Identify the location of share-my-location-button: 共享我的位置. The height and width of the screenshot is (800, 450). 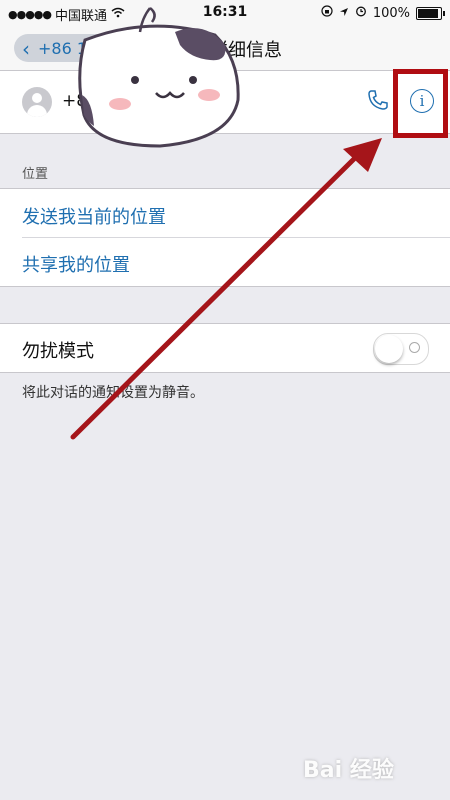
(76, 264).